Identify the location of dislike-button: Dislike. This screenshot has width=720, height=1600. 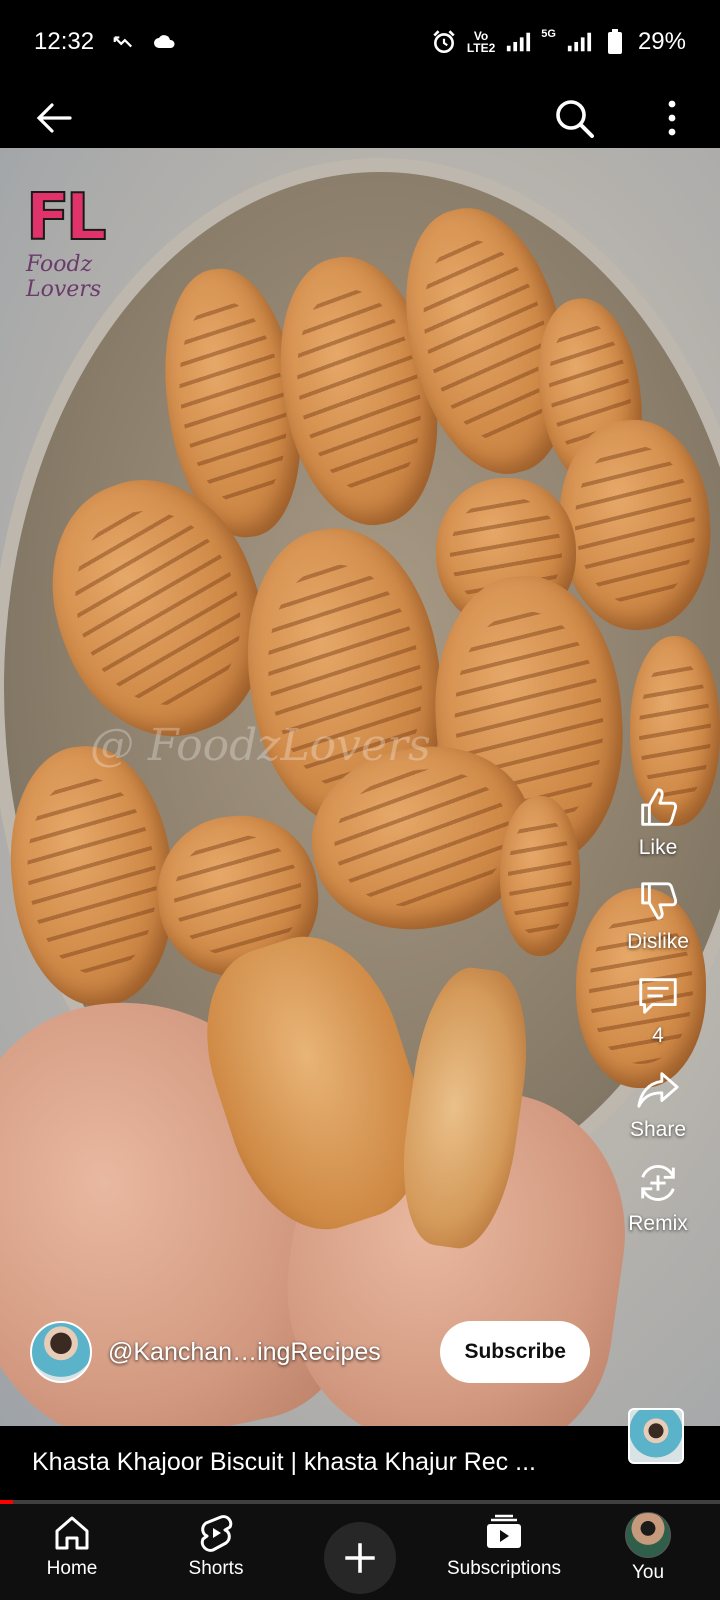
(658, 916).